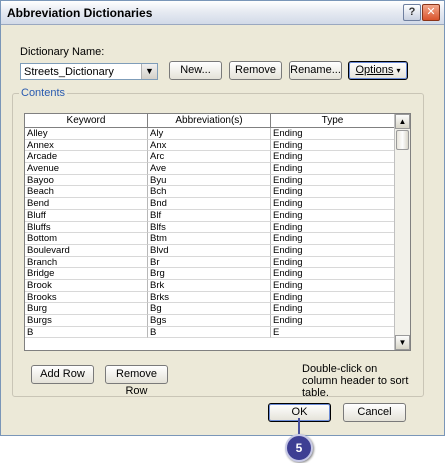 This screenshot has width=445, height=463. I want to click on scroll-up-icon: ▲, so click(402, 121).